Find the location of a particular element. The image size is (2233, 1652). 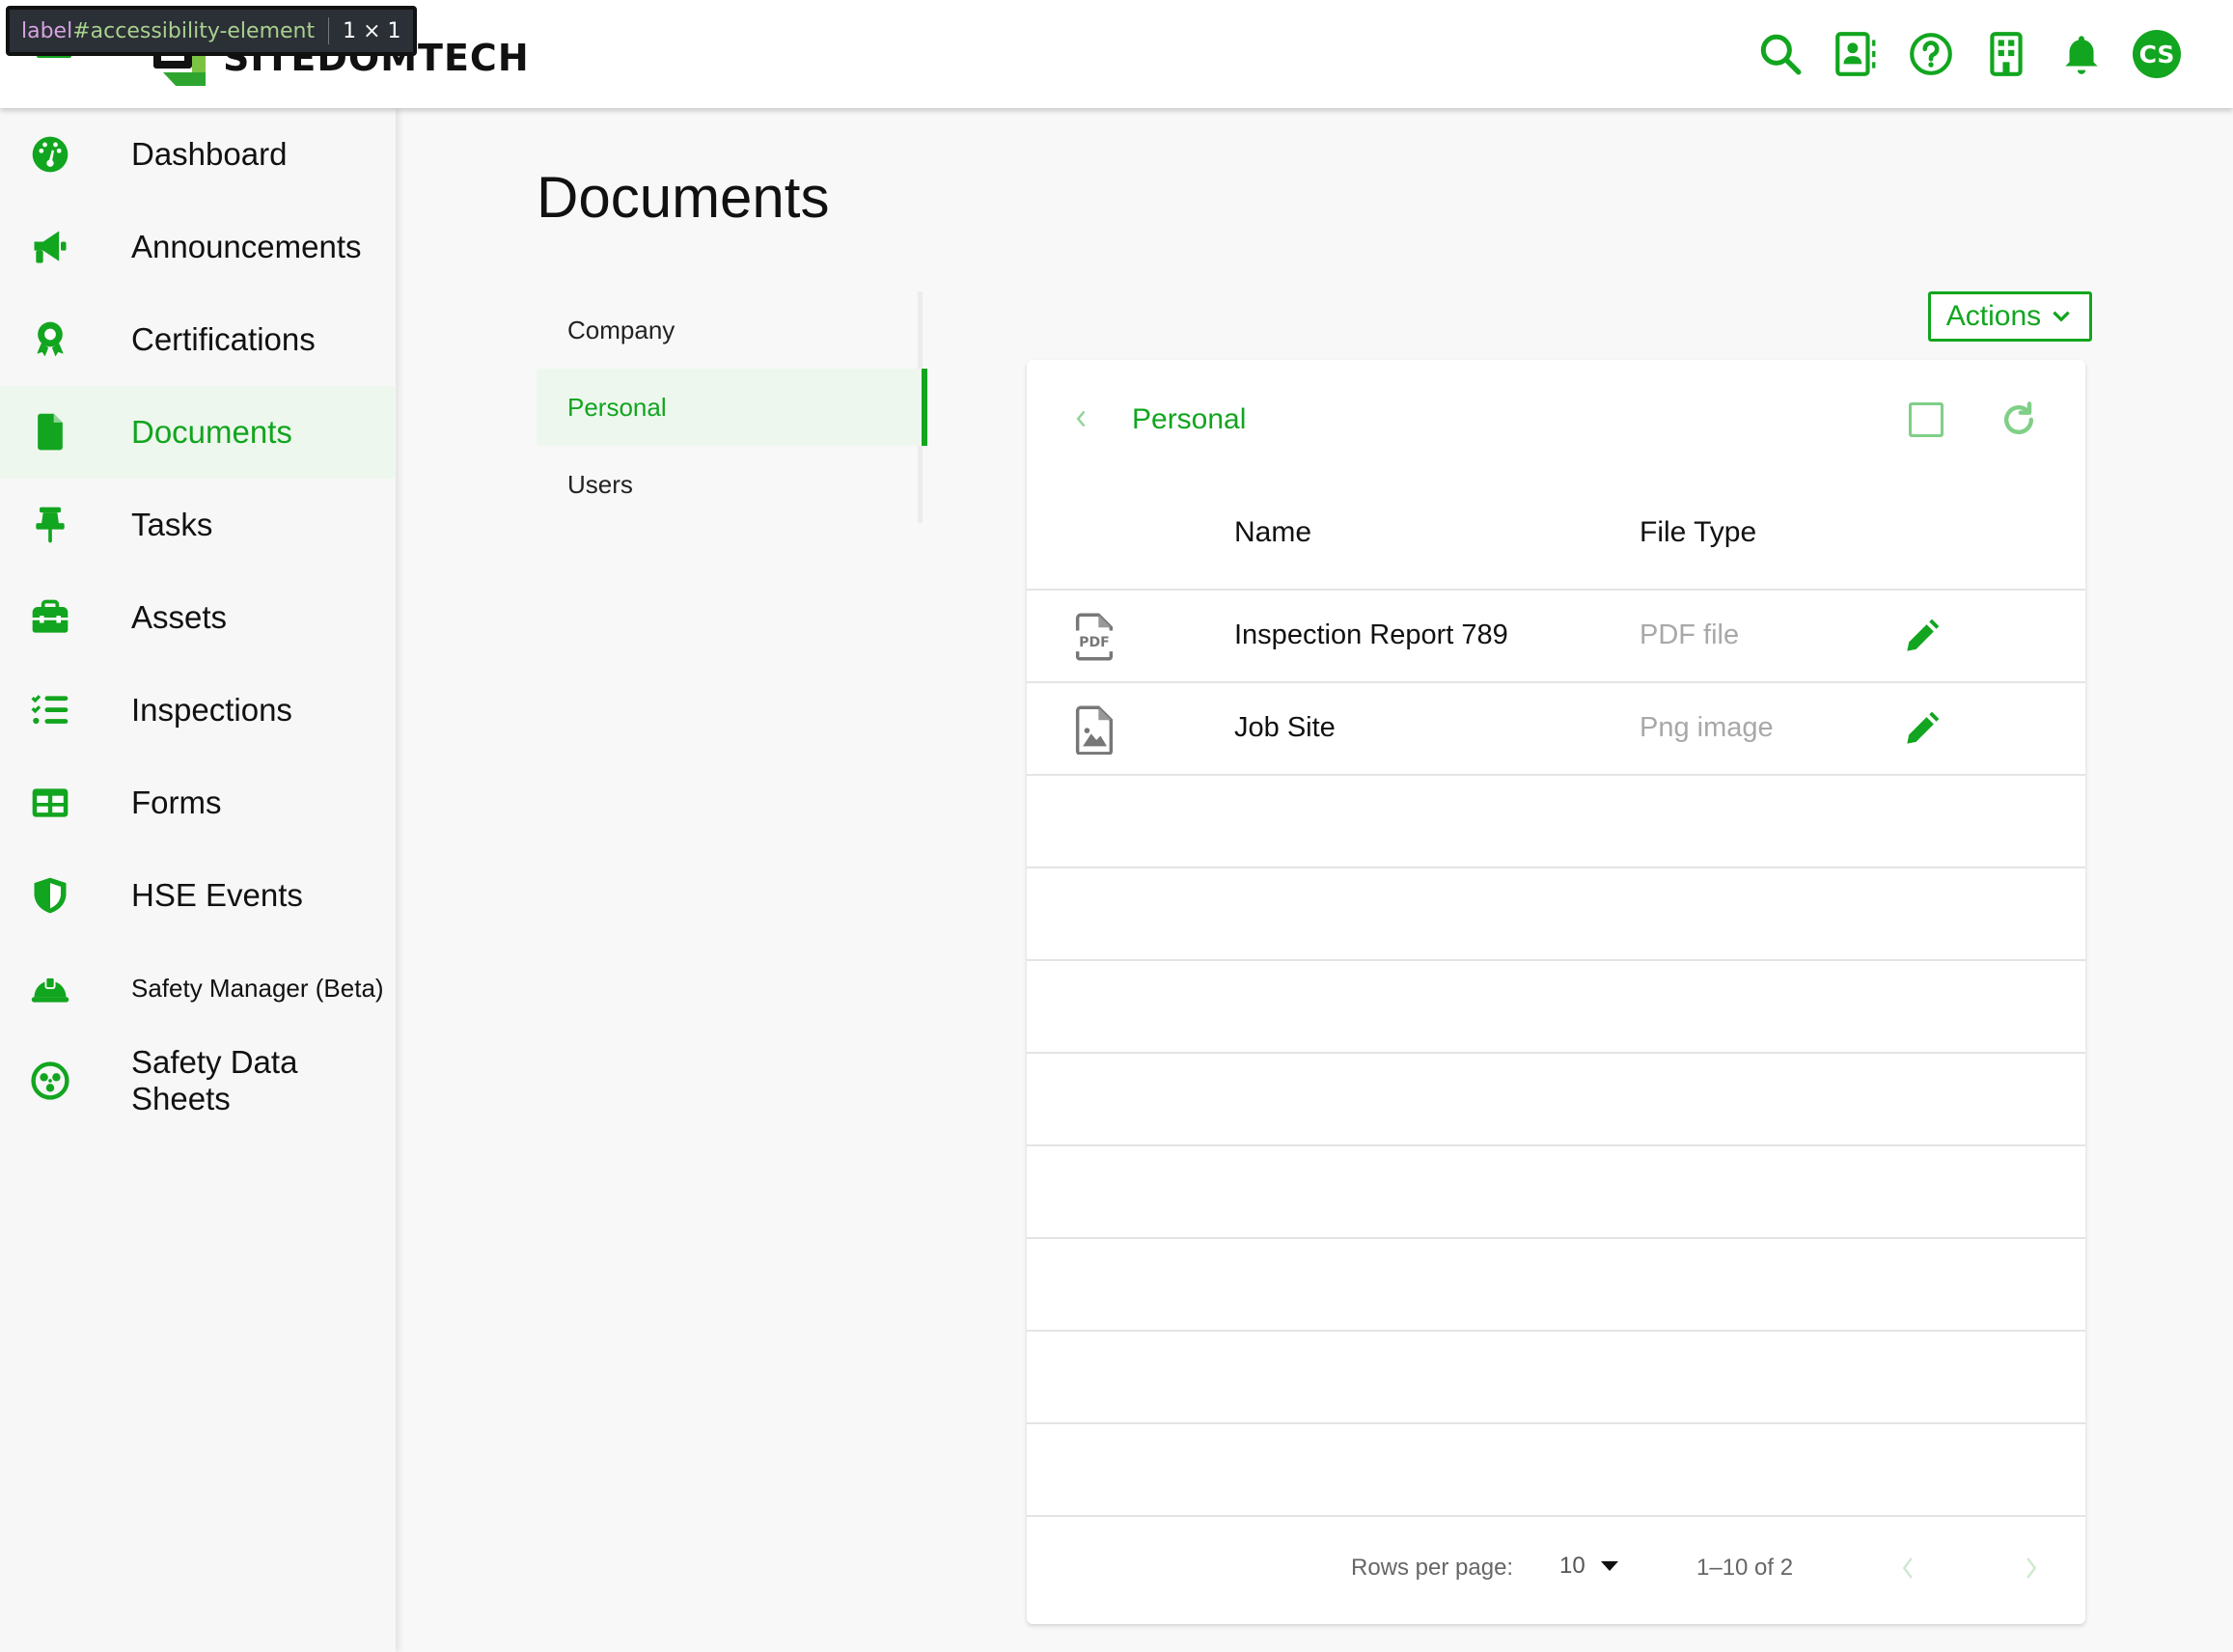

actions-dropdown-button: Actions is located at coordinates (2010, 316).